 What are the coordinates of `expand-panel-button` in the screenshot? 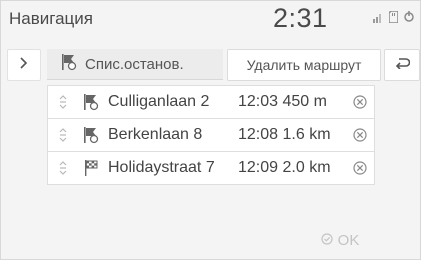 It's located at (24, 65).